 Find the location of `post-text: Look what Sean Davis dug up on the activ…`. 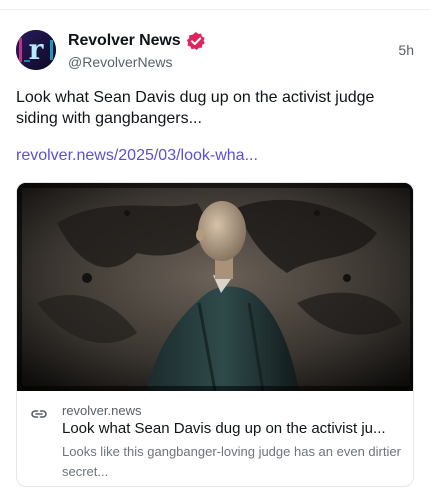

post-text: Look what Sean Davis dug up on the activ… is located at coordinates (195, 108).